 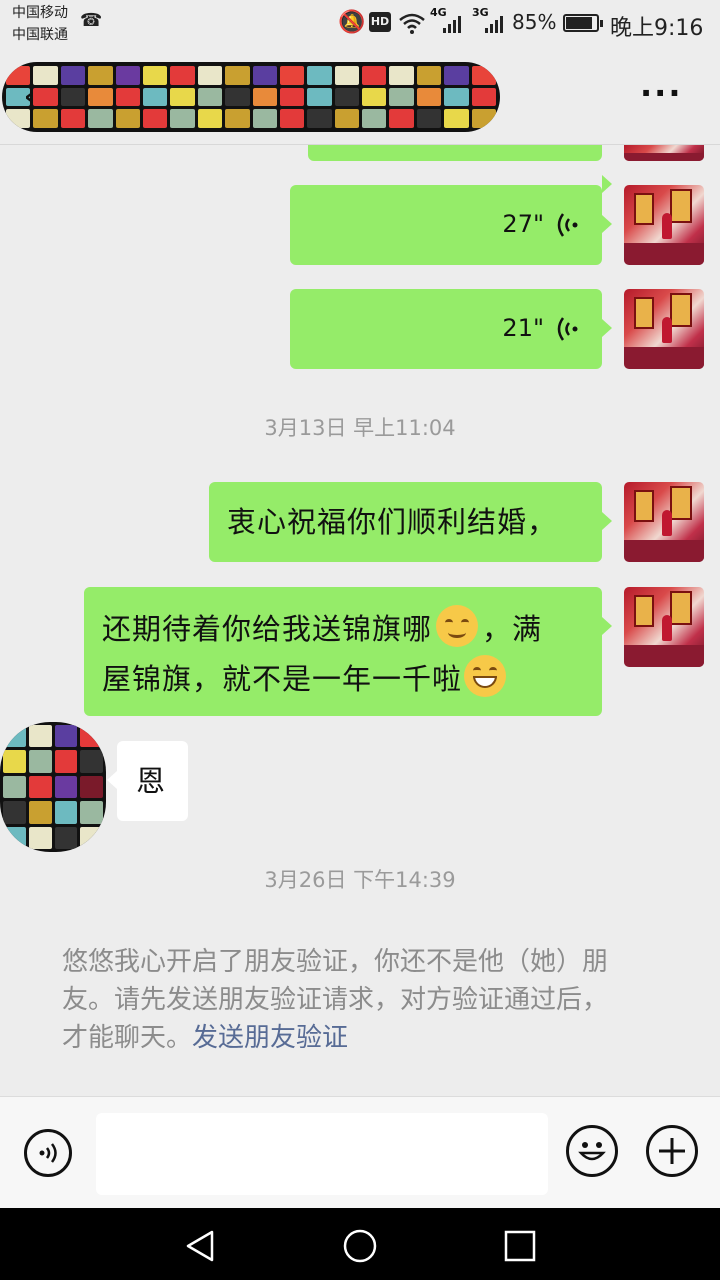 I want to click on message-text: 恩, so click(x=151, y=781).